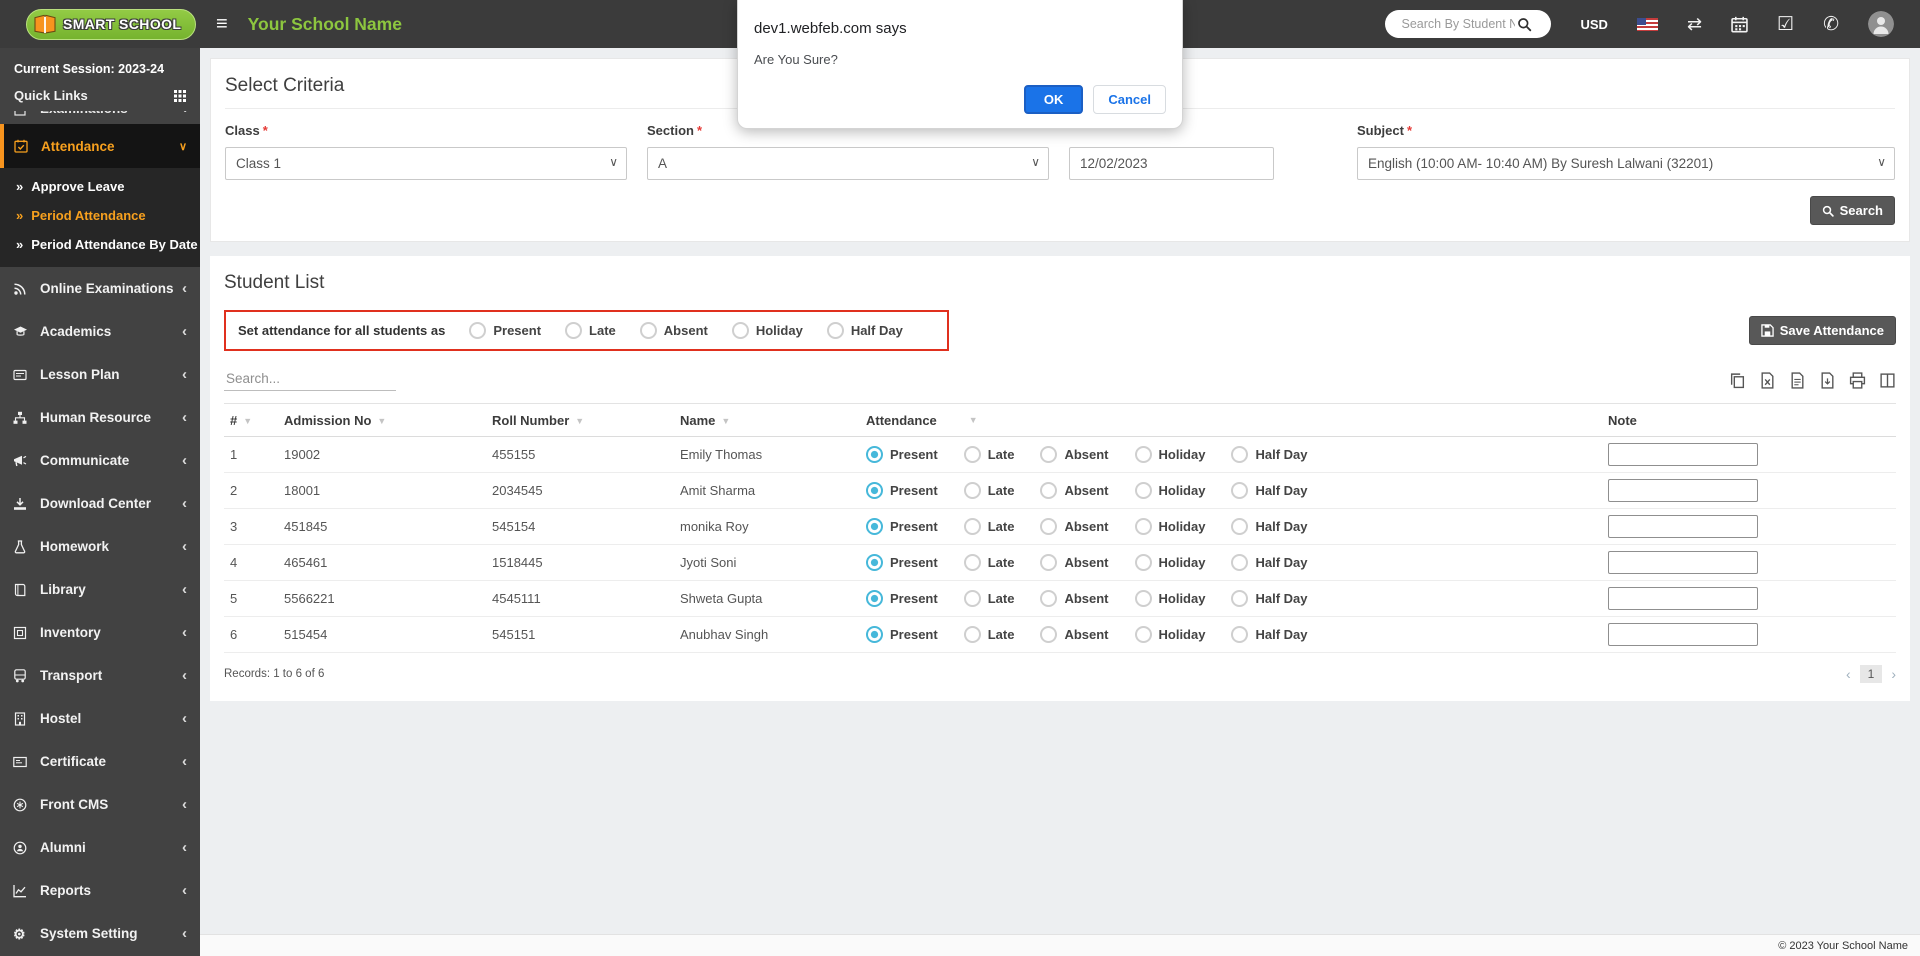 This screenshot has width=1920, height=956. What do you see at coordinates (100, 288) in the screenshot?
I see `sidebar-item-online-examinations: Online Examinations ‹` at bounding box center [100, 288].